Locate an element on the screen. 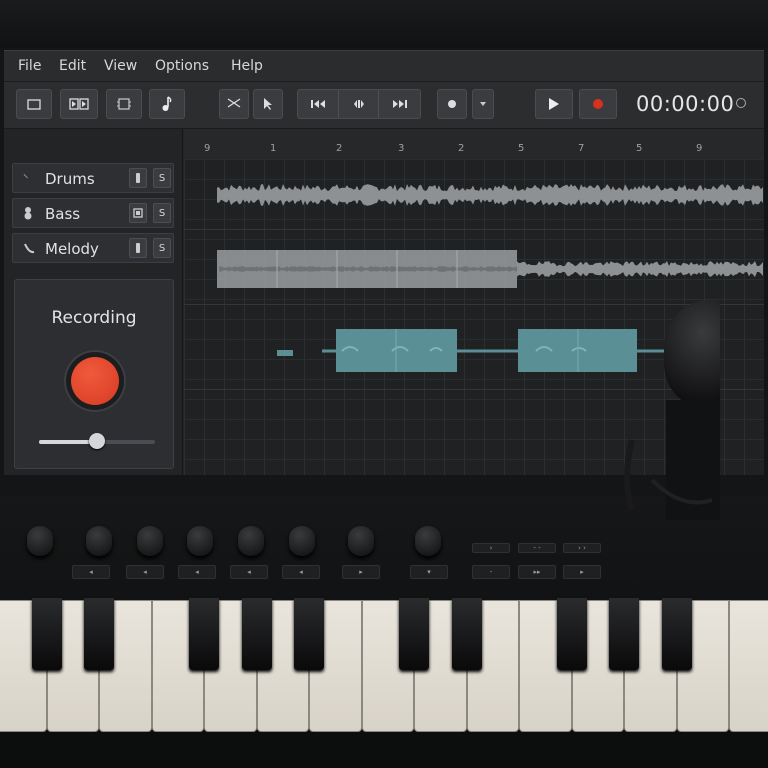  menu-edit: Edit is located at coordinates (72, 66).